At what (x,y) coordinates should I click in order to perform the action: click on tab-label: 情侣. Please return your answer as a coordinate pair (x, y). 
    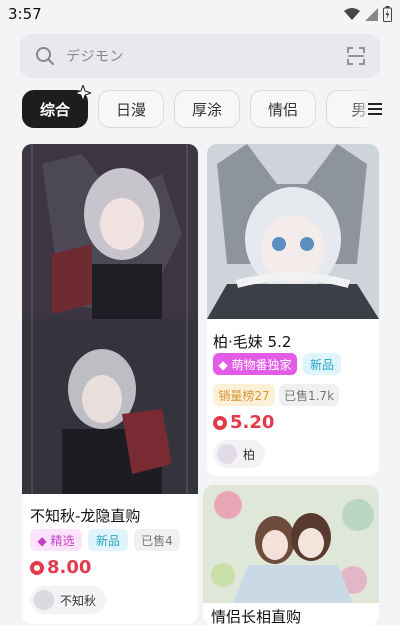
    Looking at the image, I should click on (282, 109).